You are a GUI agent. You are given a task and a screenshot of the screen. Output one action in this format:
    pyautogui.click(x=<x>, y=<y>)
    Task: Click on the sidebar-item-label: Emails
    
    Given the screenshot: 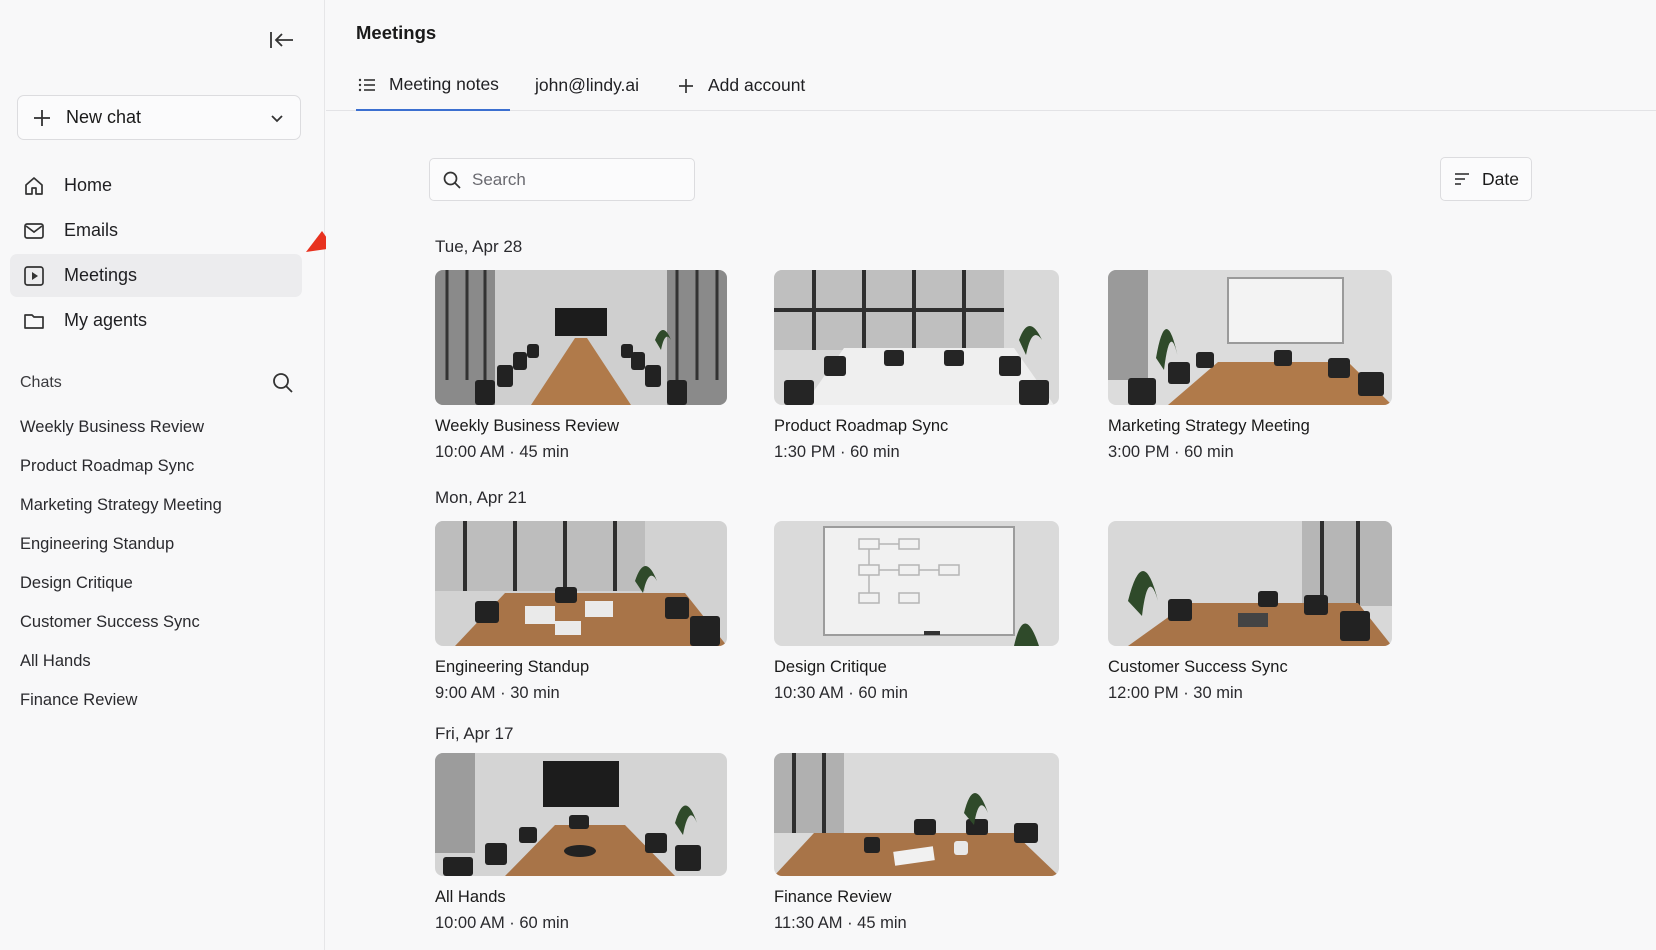 What is the action you would take?
    pyautogui.click(x=91, y=230)
    